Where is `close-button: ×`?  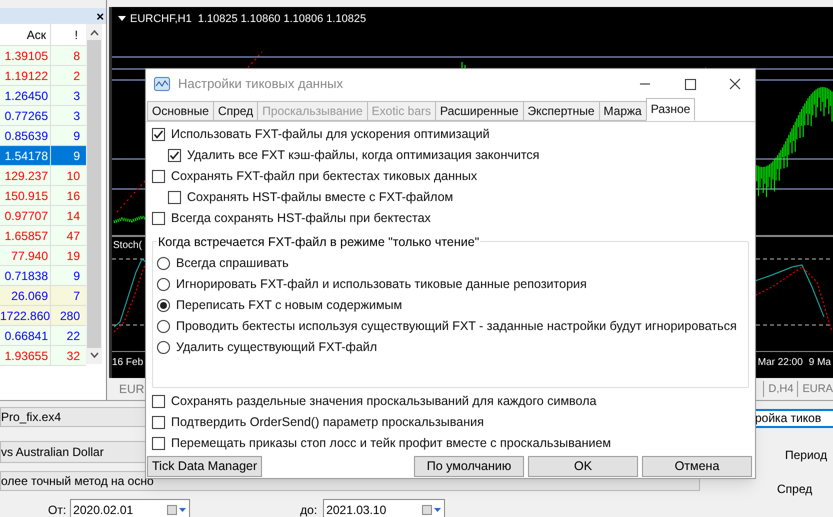
close-button: × is located at coordinates (100, 16).